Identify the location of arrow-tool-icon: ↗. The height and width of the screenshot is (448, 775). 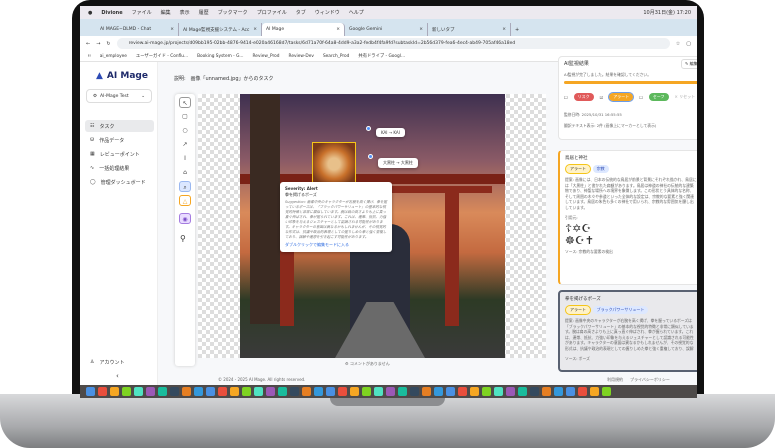
(185, 144).